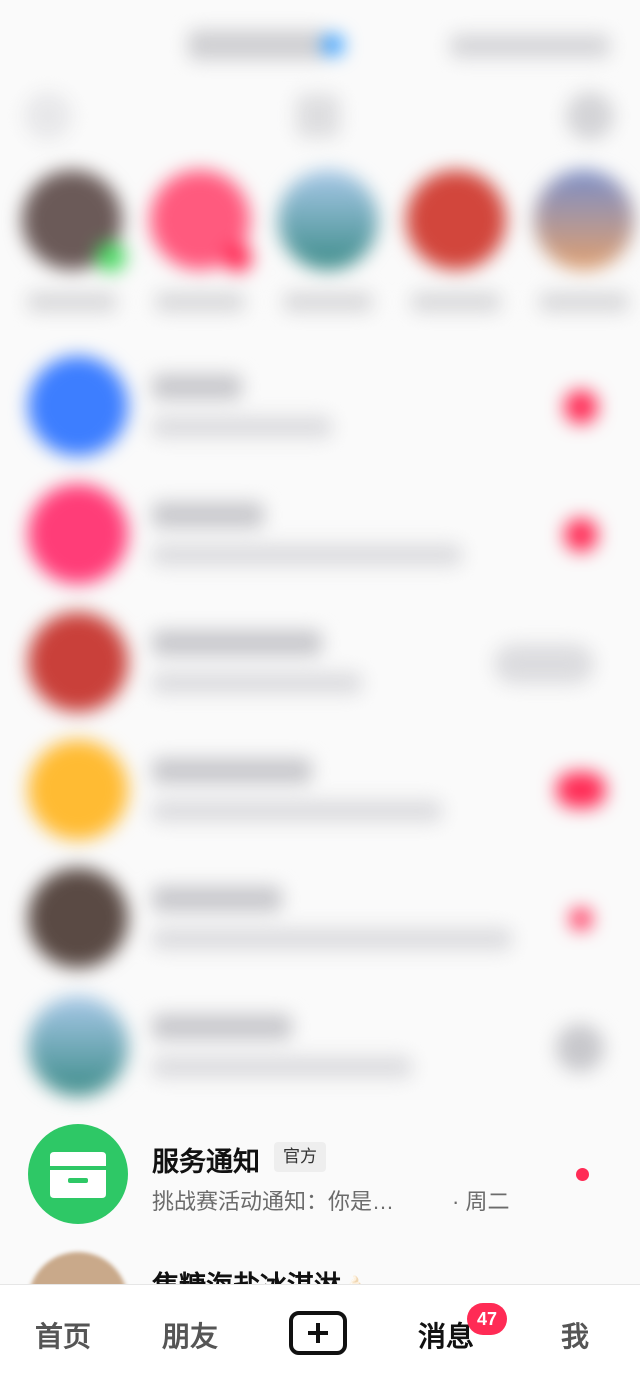 The image size is (640, 1388). What do you see at coordinates (320, 1176) in the screenshot?
I see `conversation-item-service-notice: 服务通知 官方 挑战赛活动通知：你是… · 周二` at bounding box center [320, 1176].